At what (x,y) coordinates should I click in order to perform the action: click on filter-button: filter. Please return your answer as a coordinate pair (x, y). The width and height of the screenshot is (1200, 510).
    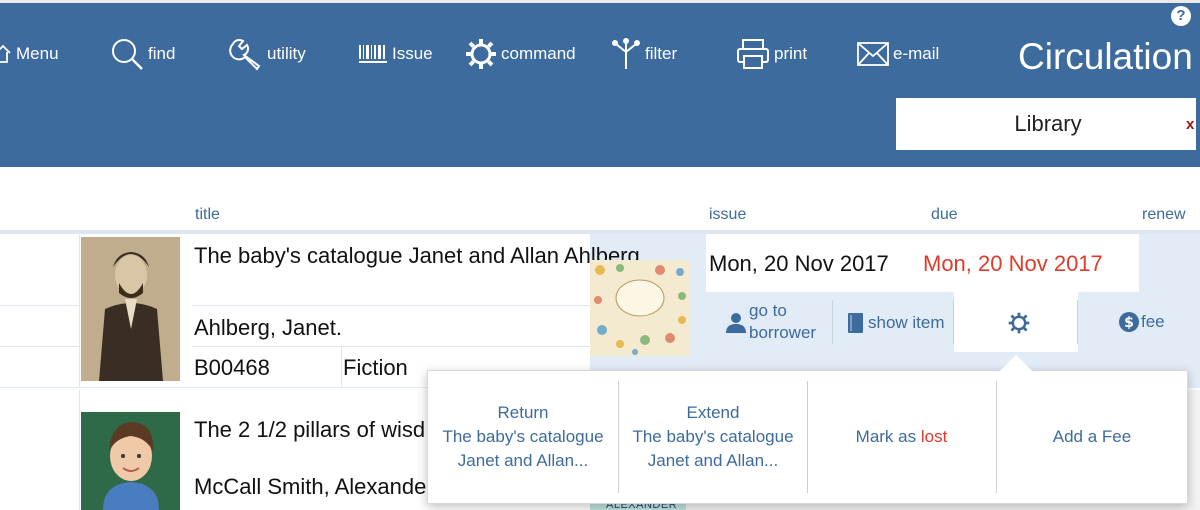
    Looking at the image, I should click on (644, 54).